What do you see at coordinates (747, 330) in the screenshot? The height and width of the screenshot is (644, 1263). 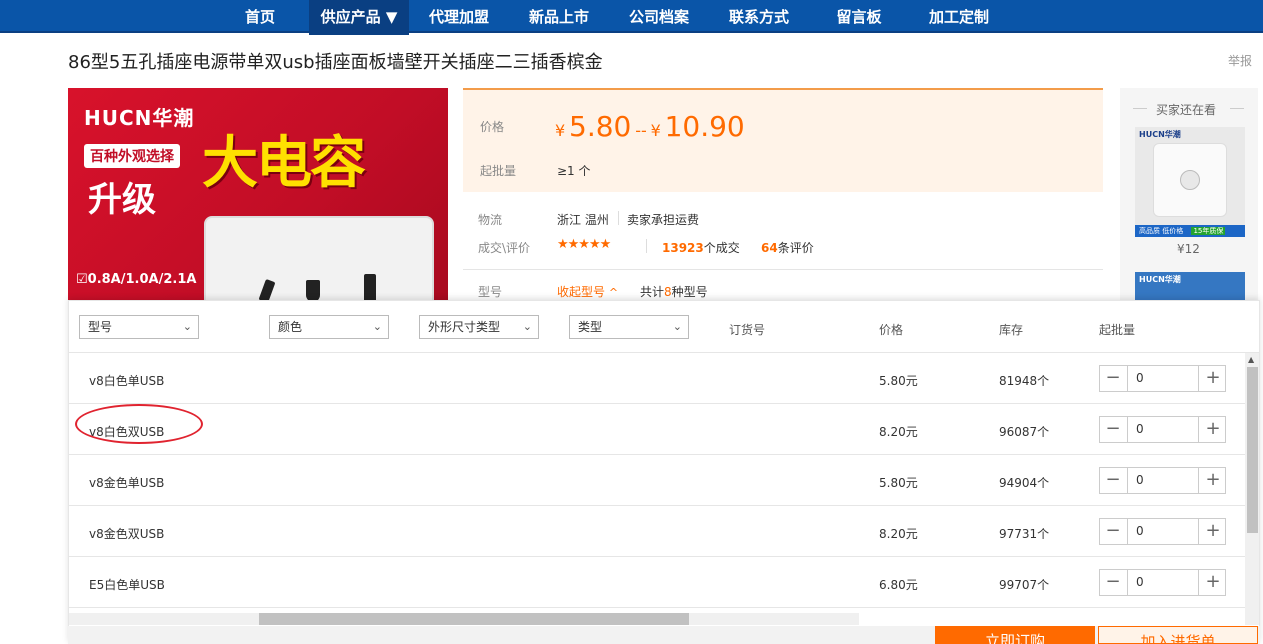 I see `column-header-order-no: 订货号` at bounding box center [747, 330].